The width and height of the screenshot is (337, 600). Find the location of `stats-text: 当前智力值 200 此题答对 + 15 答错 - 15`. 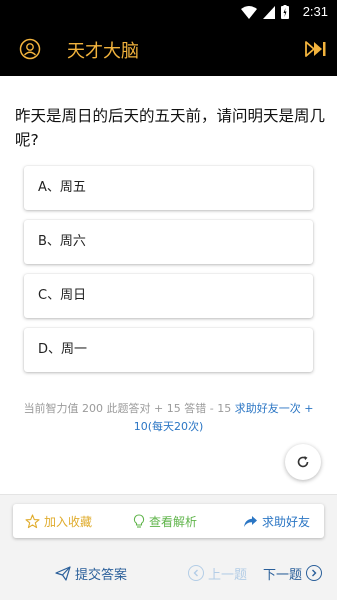

stats-text: 当前智力值 200 此题答对 + 15 答错 - 15 is located at coordinates (129, 408).